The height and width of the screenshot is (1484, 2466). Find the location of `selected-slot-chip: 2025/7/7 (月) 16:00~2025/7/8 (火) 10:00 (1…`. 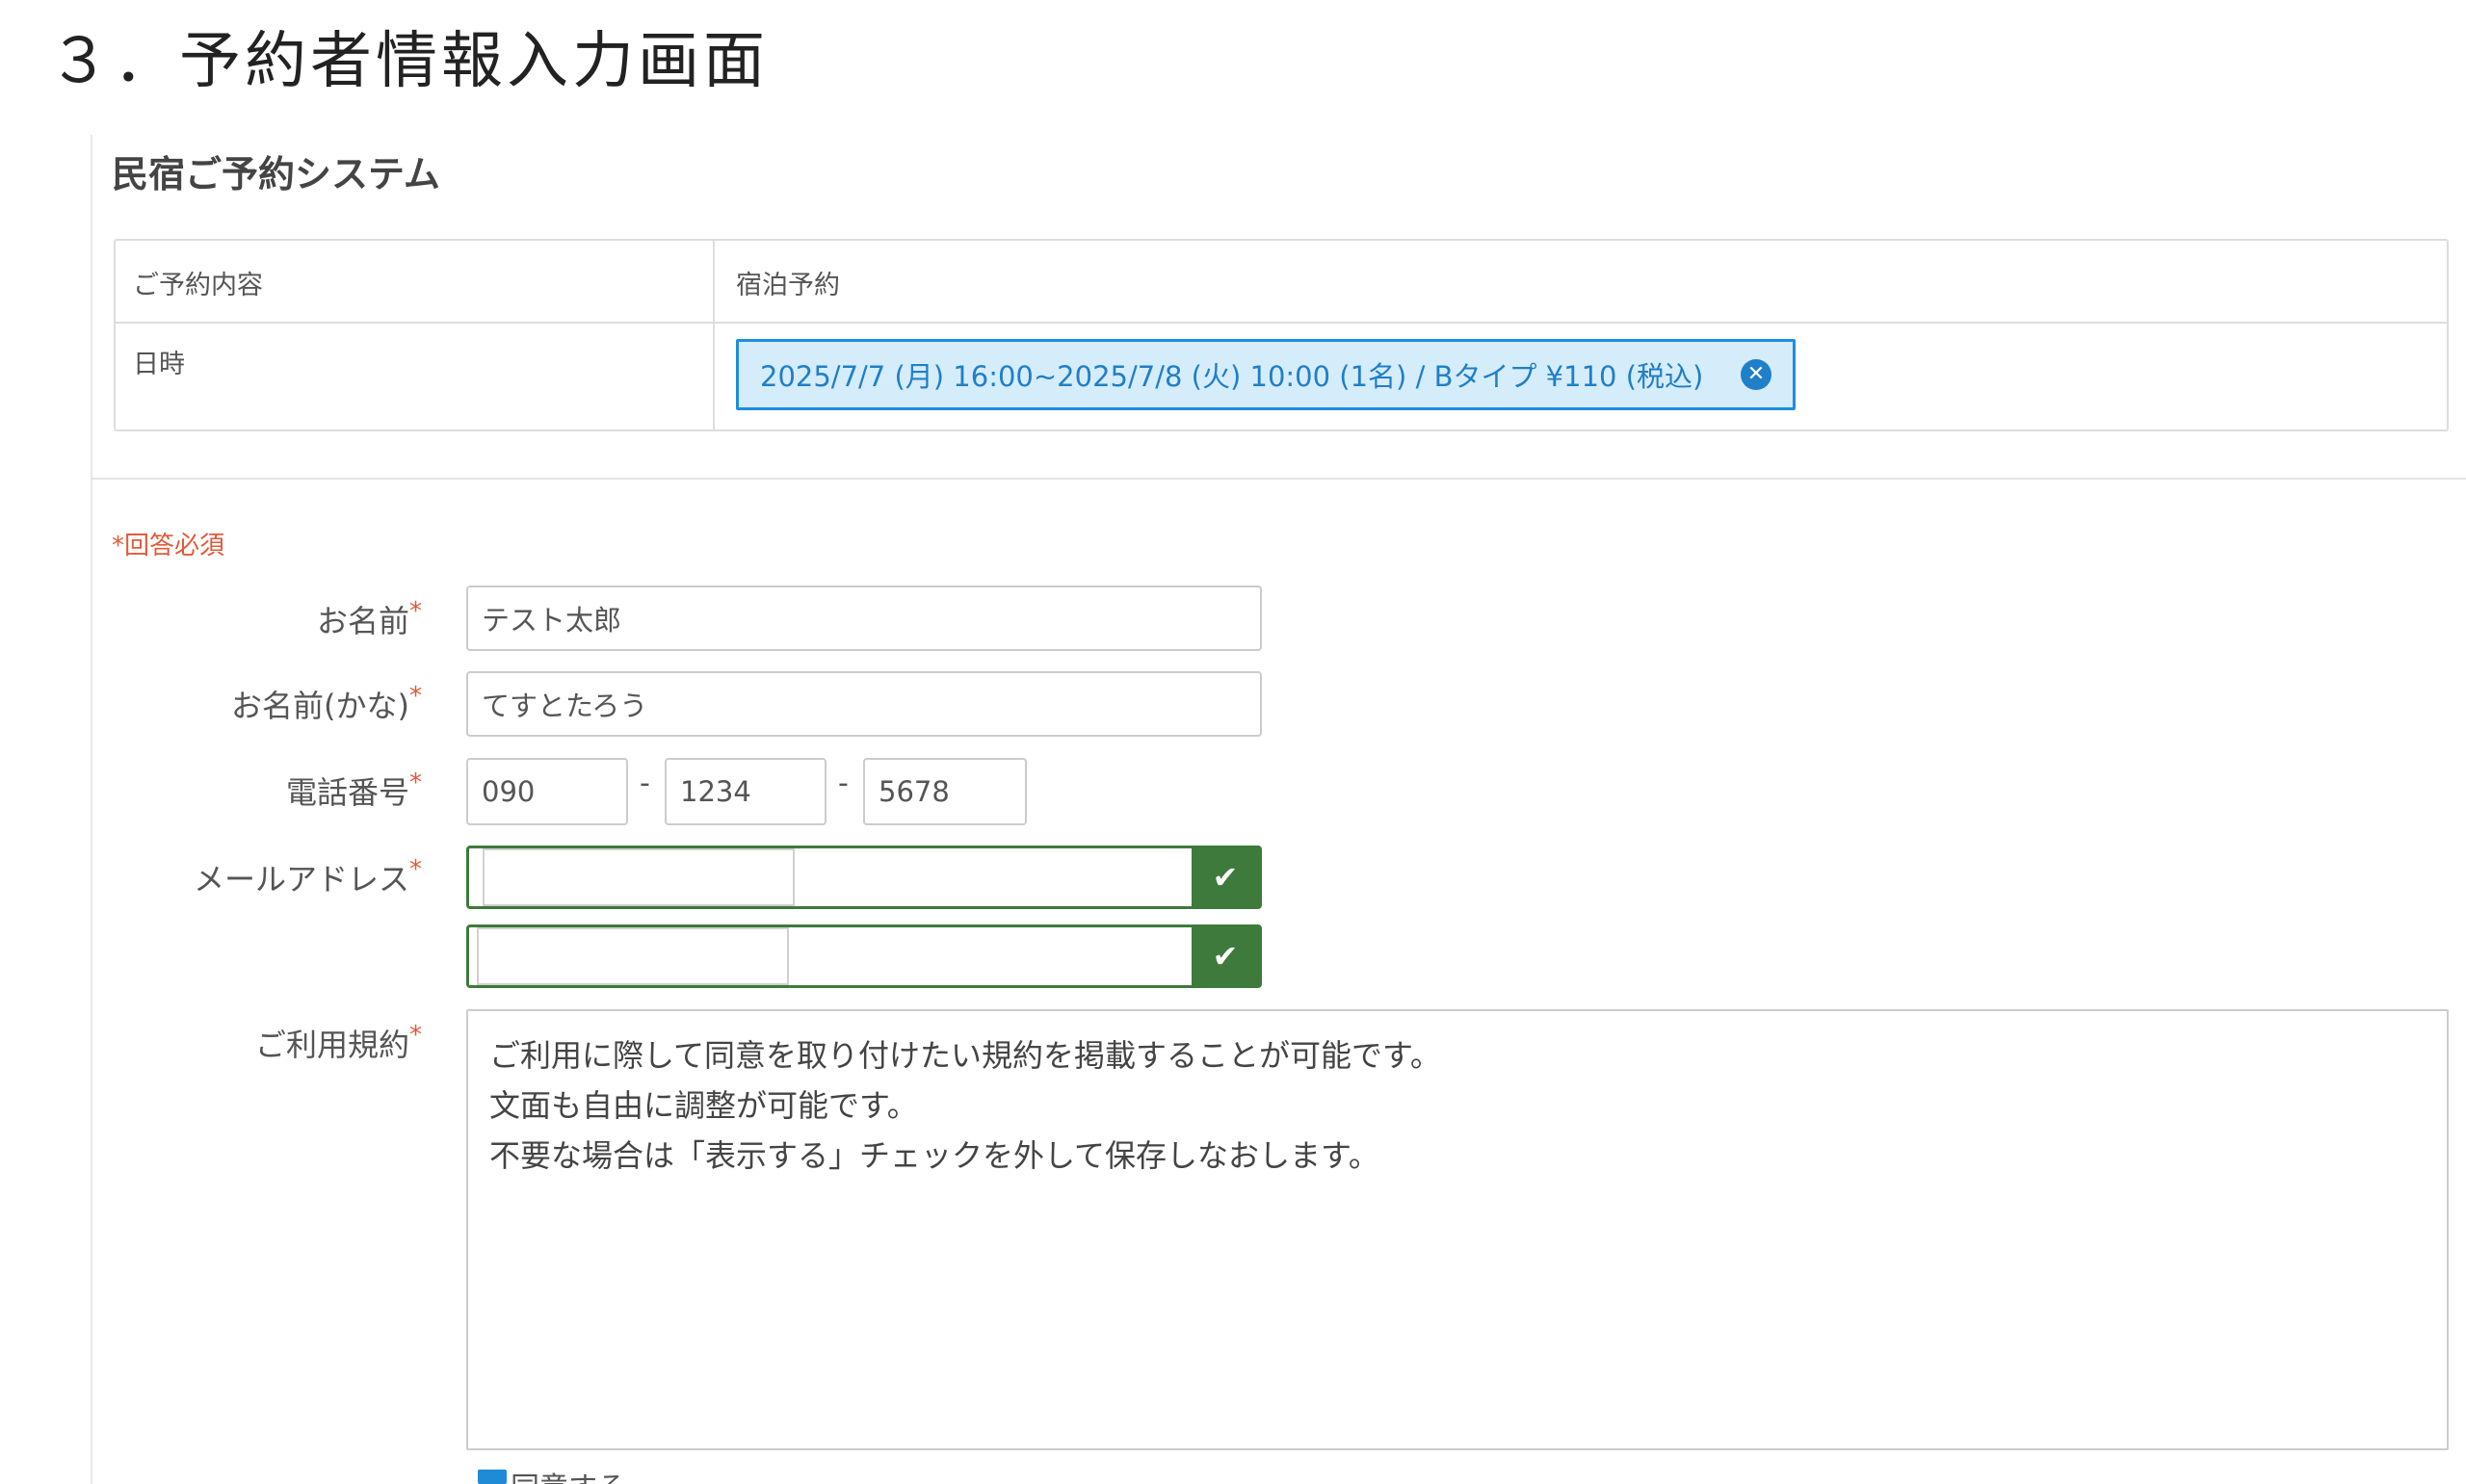

selected-slot-chip: 2025/7/7 (月) 16:00~2025/7/8 (火) 10:00 (1… is located at coordinates (1266, 374).